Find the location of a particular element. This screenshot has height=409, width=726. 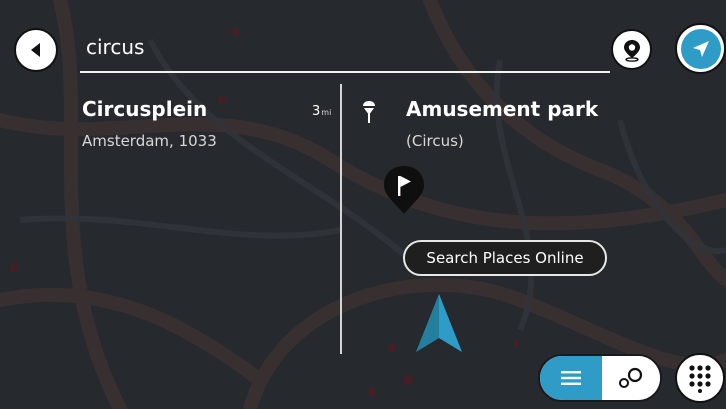

keypad-icon is located at coordinates (700, 379).